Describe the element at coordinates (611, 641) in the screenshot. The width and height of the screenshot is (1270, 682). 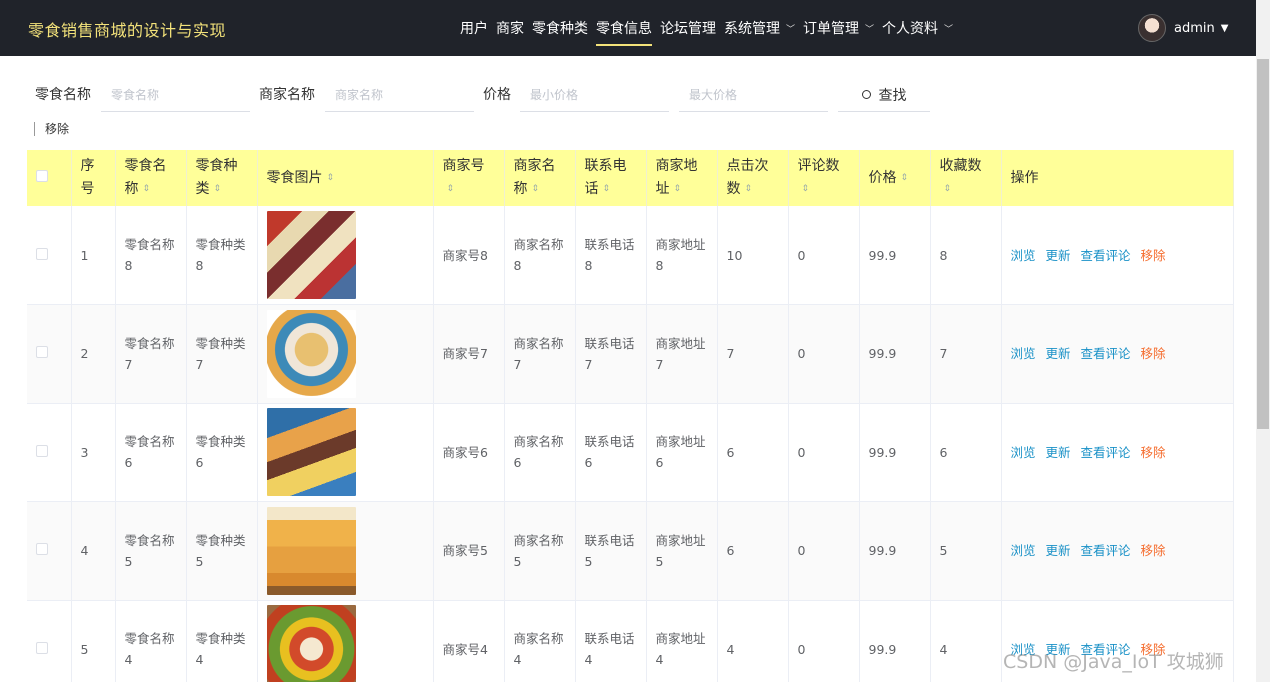
I see `cell-phone: 联系电话4` at that location.